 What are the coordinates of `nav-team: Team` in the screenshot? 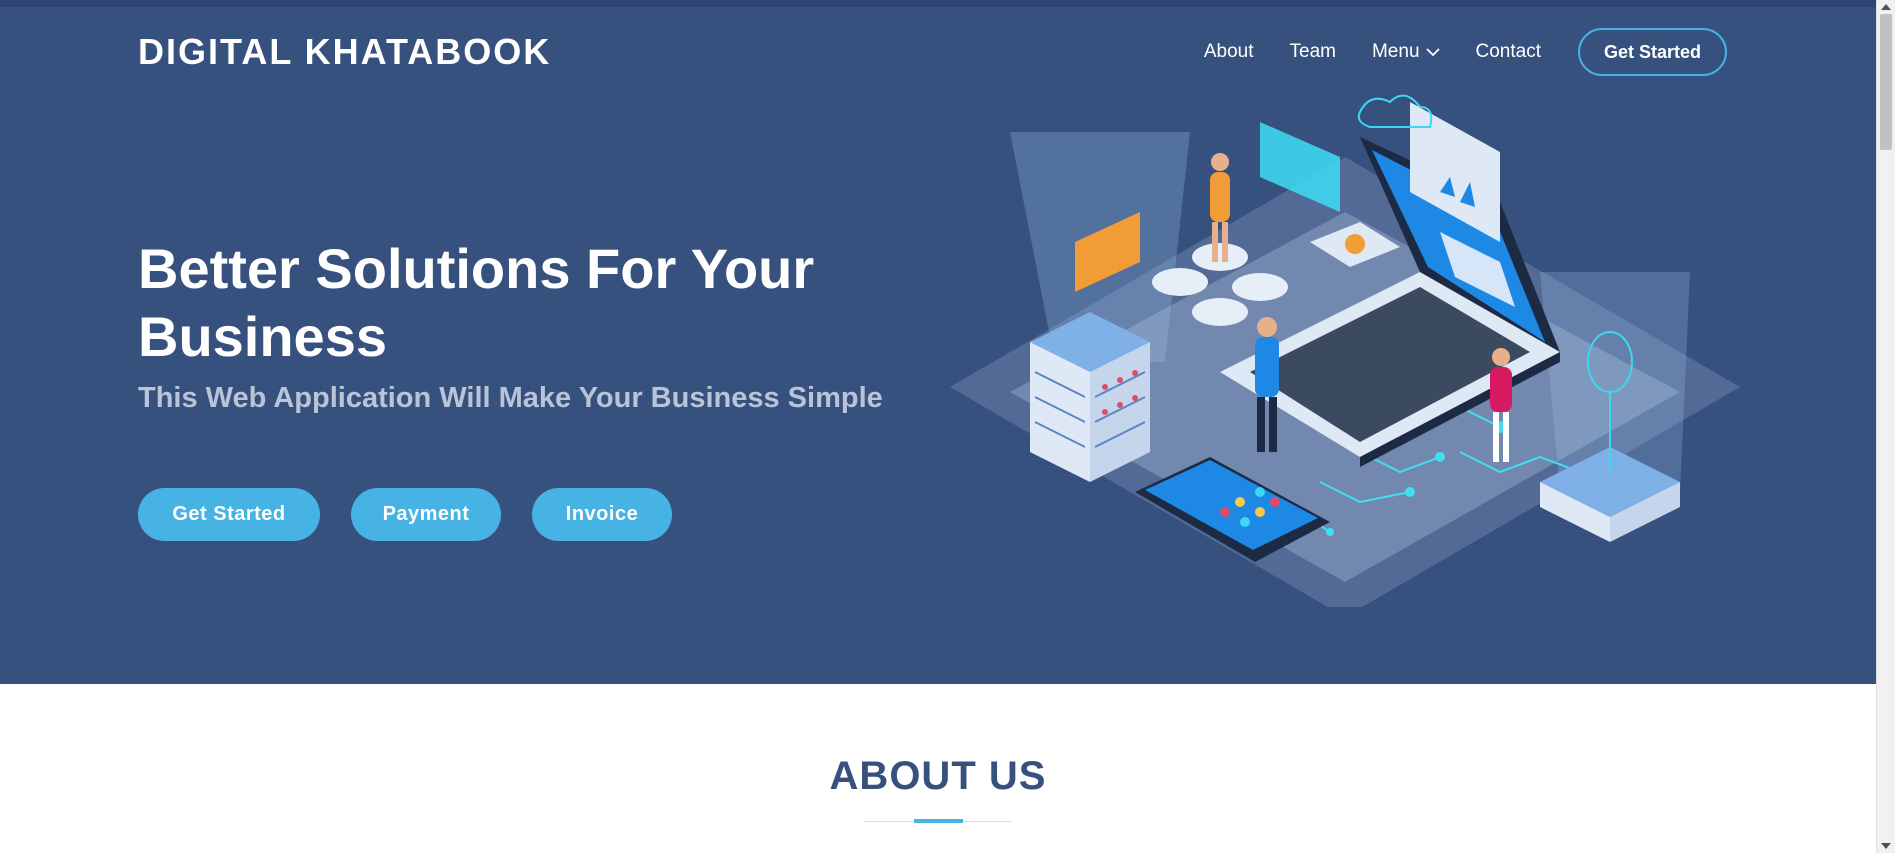 It's located at (1313, 52).